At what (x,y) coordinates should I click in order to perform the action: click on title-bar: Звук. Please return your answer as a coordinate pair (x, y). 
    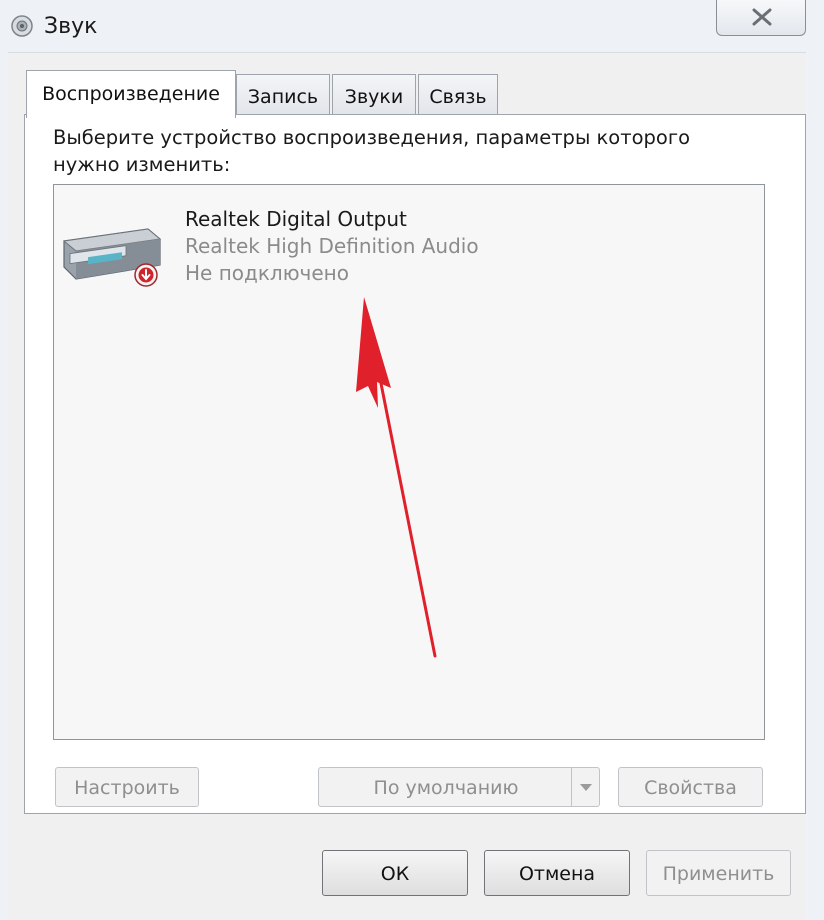
    Looking at the image, I should click on (412, 26).